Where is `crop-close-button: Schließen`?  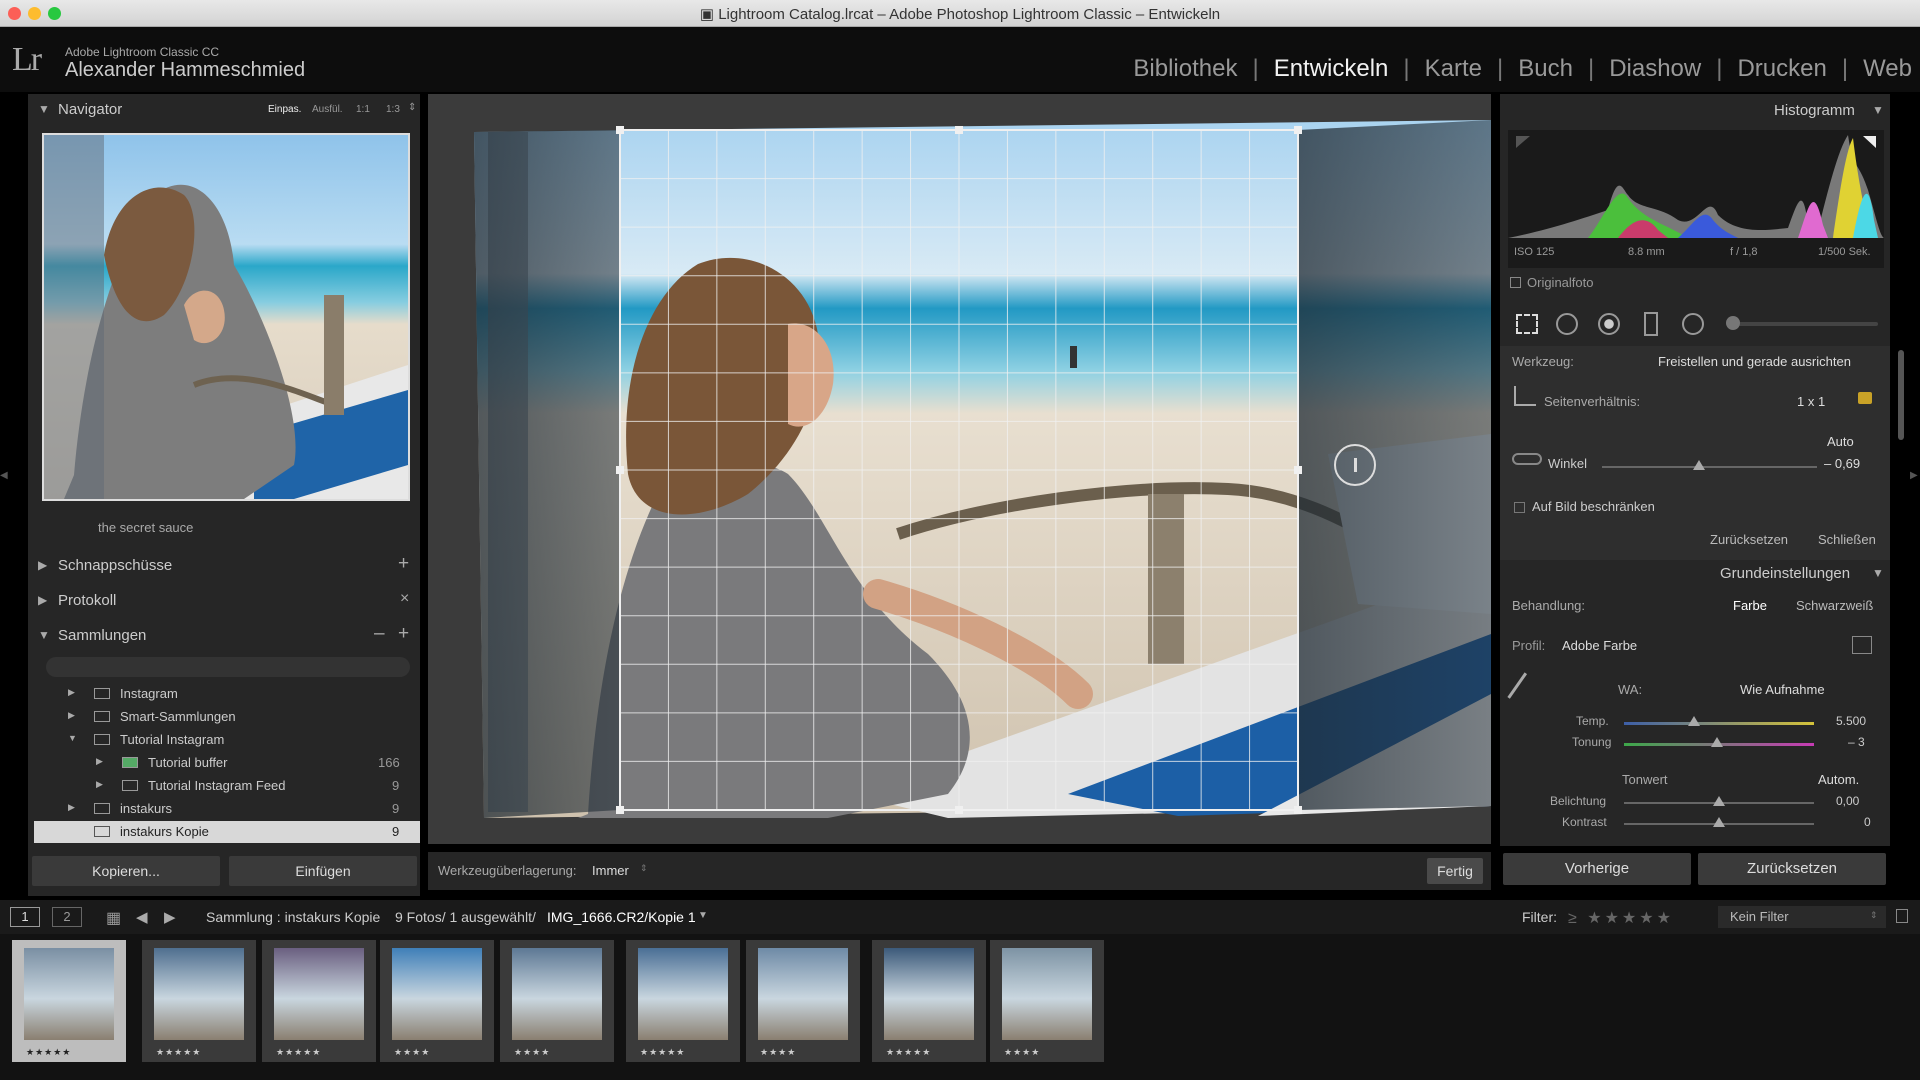 crop-close-button: Schließen is located at coordinates (1847, 539).